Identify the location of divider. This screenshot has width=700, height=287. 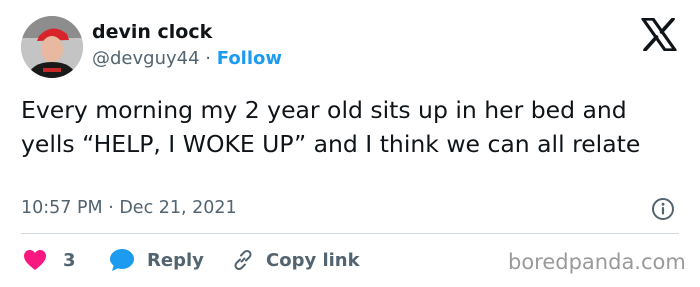
(350, 233).